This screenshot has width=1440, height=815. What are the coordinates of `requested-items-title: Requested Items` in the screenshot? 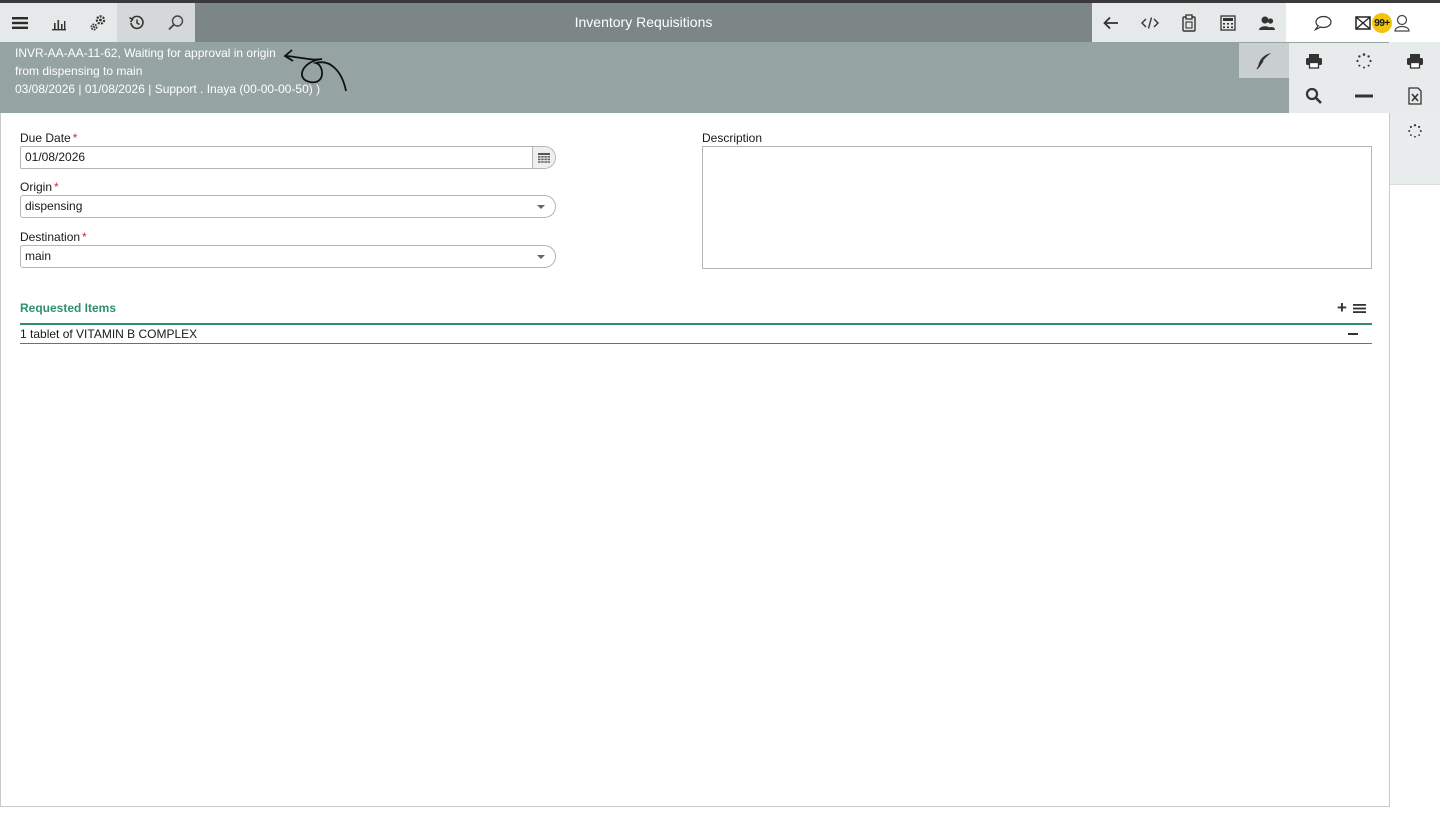 It's located at (68, 308).